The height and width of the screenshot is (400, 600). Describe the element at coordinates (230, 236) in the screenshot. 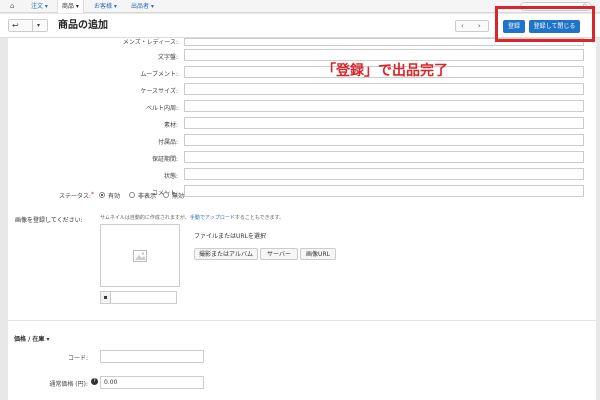

I see `file-or-url-label: ファイルまたはURLを選択` at that location.